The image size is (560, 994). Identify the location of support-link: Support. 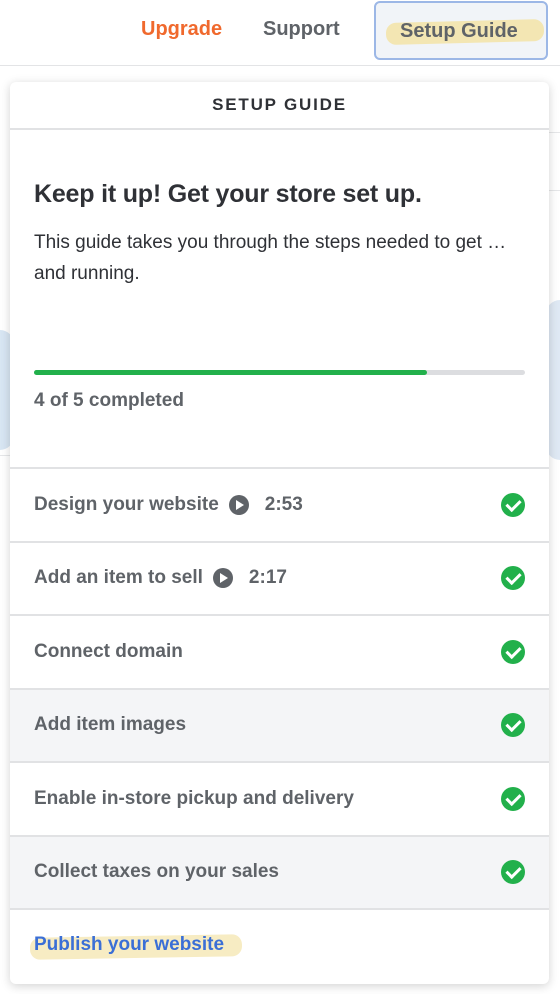
(301, 29).